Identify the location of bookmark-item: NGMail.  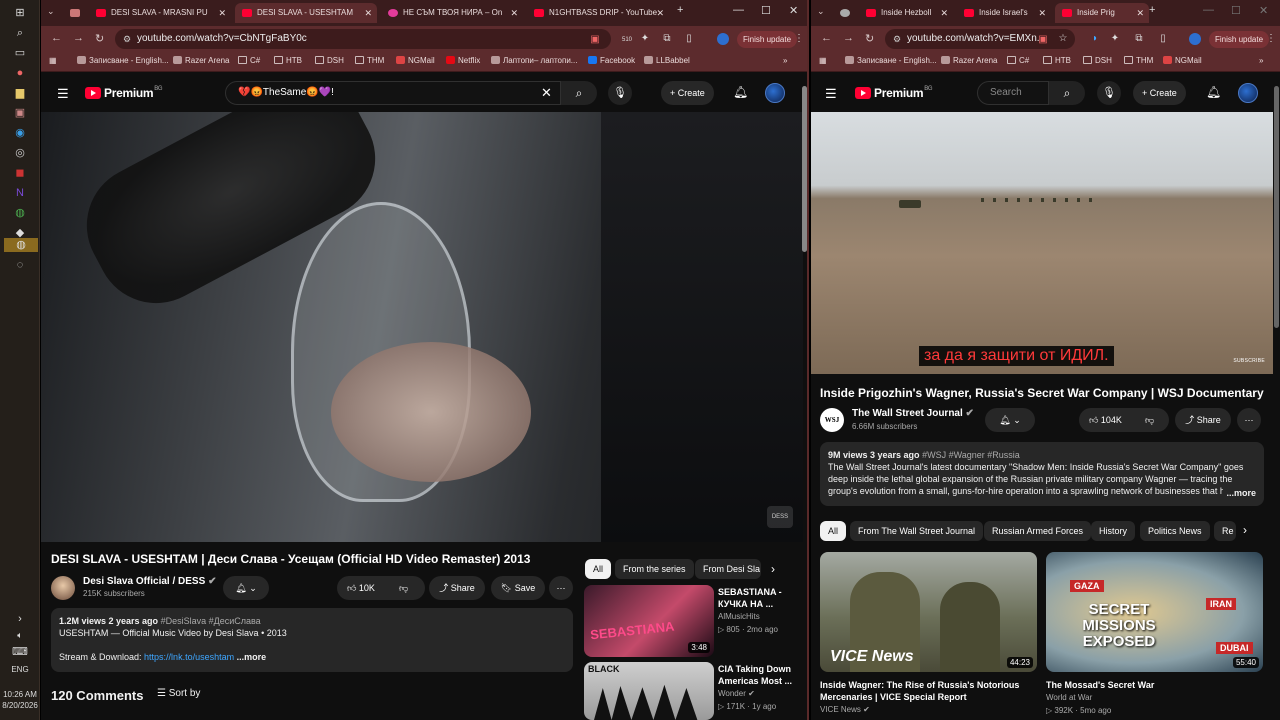
(415, 60).